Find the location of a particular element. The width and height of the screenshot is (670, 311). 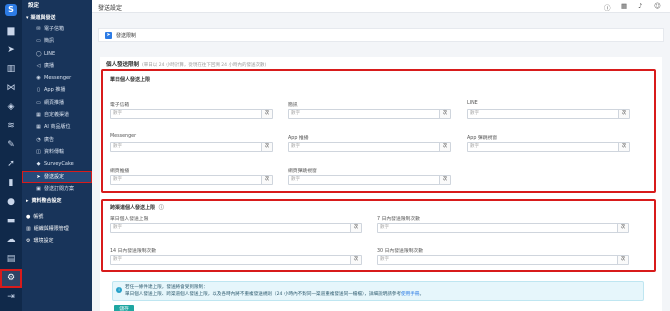

sidebar-item: ➤ 發送設定 is located at coordinates (57, 176).